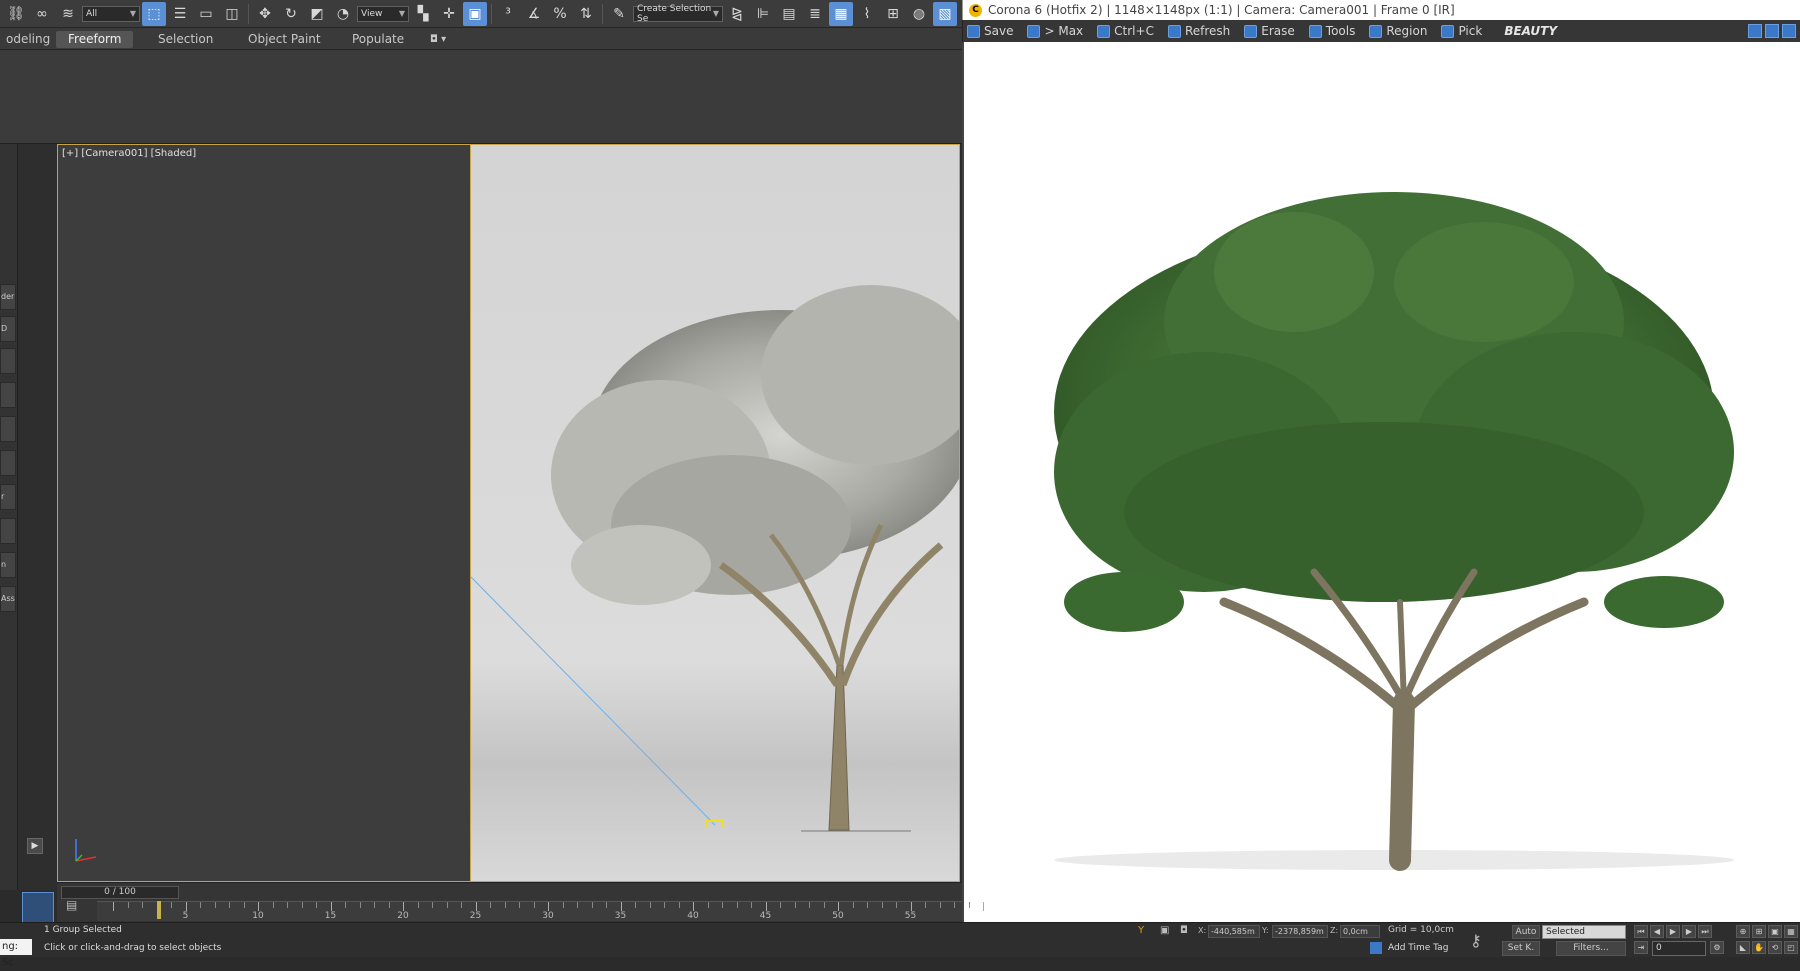  Describe the element at coordinates (16, 14) in the screenshot. I see `link-icon: ⛓` at that location.